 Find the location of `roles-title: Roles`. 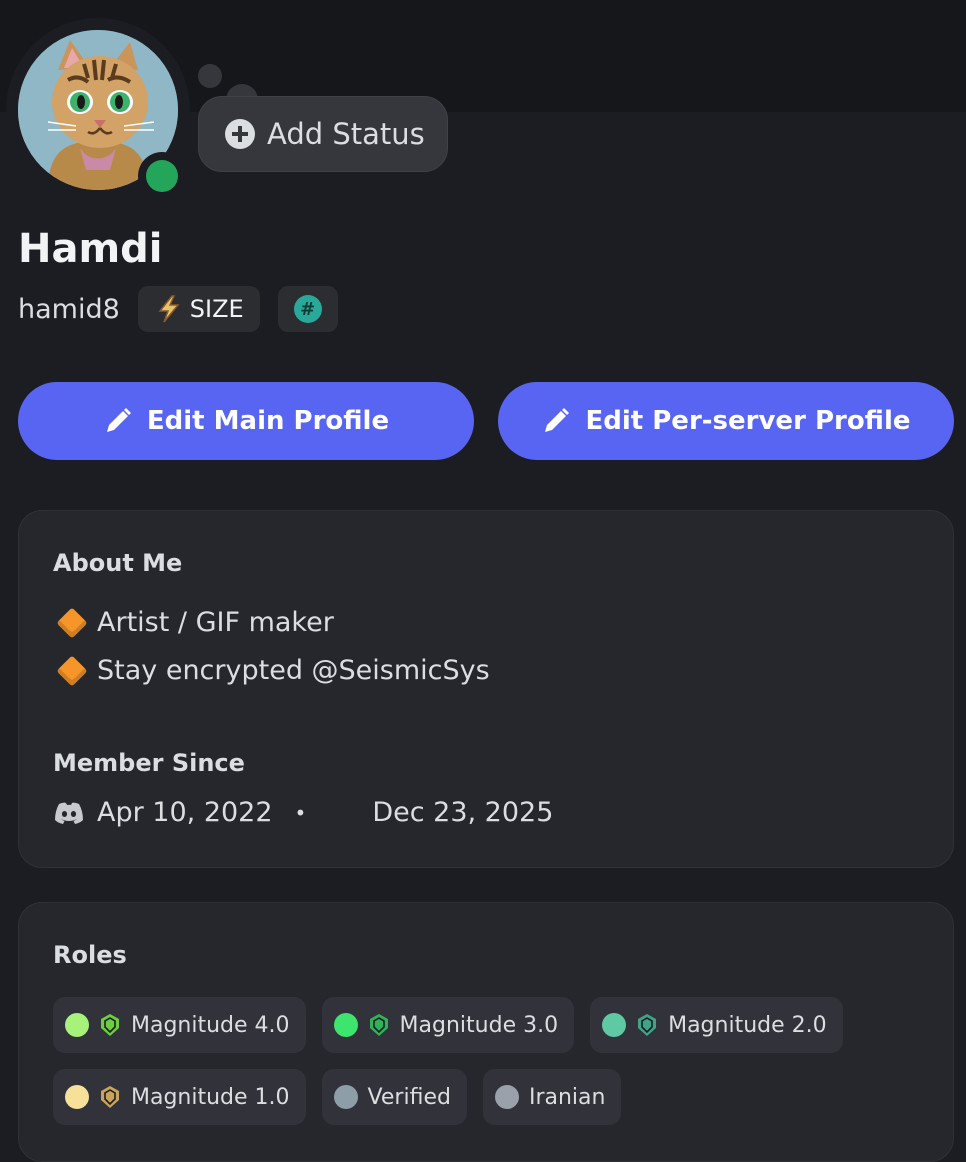

roles-title: Roles is located at coordinates (90, 955).